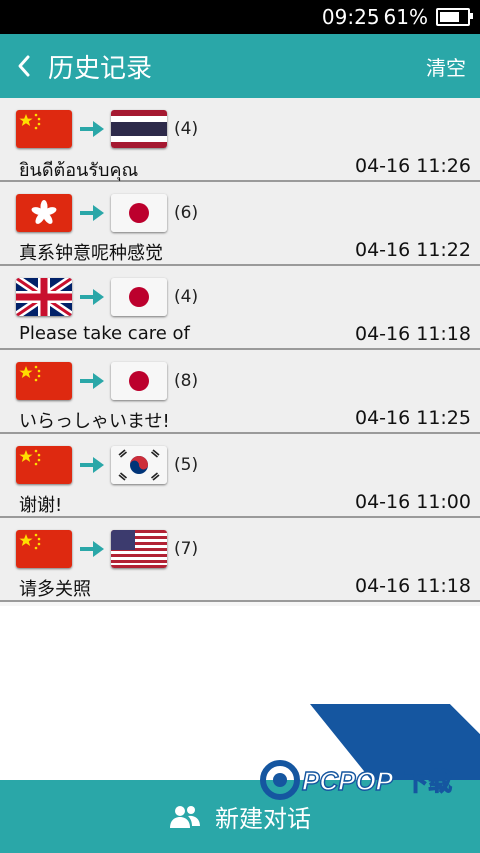 The height and width of the screenshot is (853, 480). I want to click on battery-icon, so click(454, 17).